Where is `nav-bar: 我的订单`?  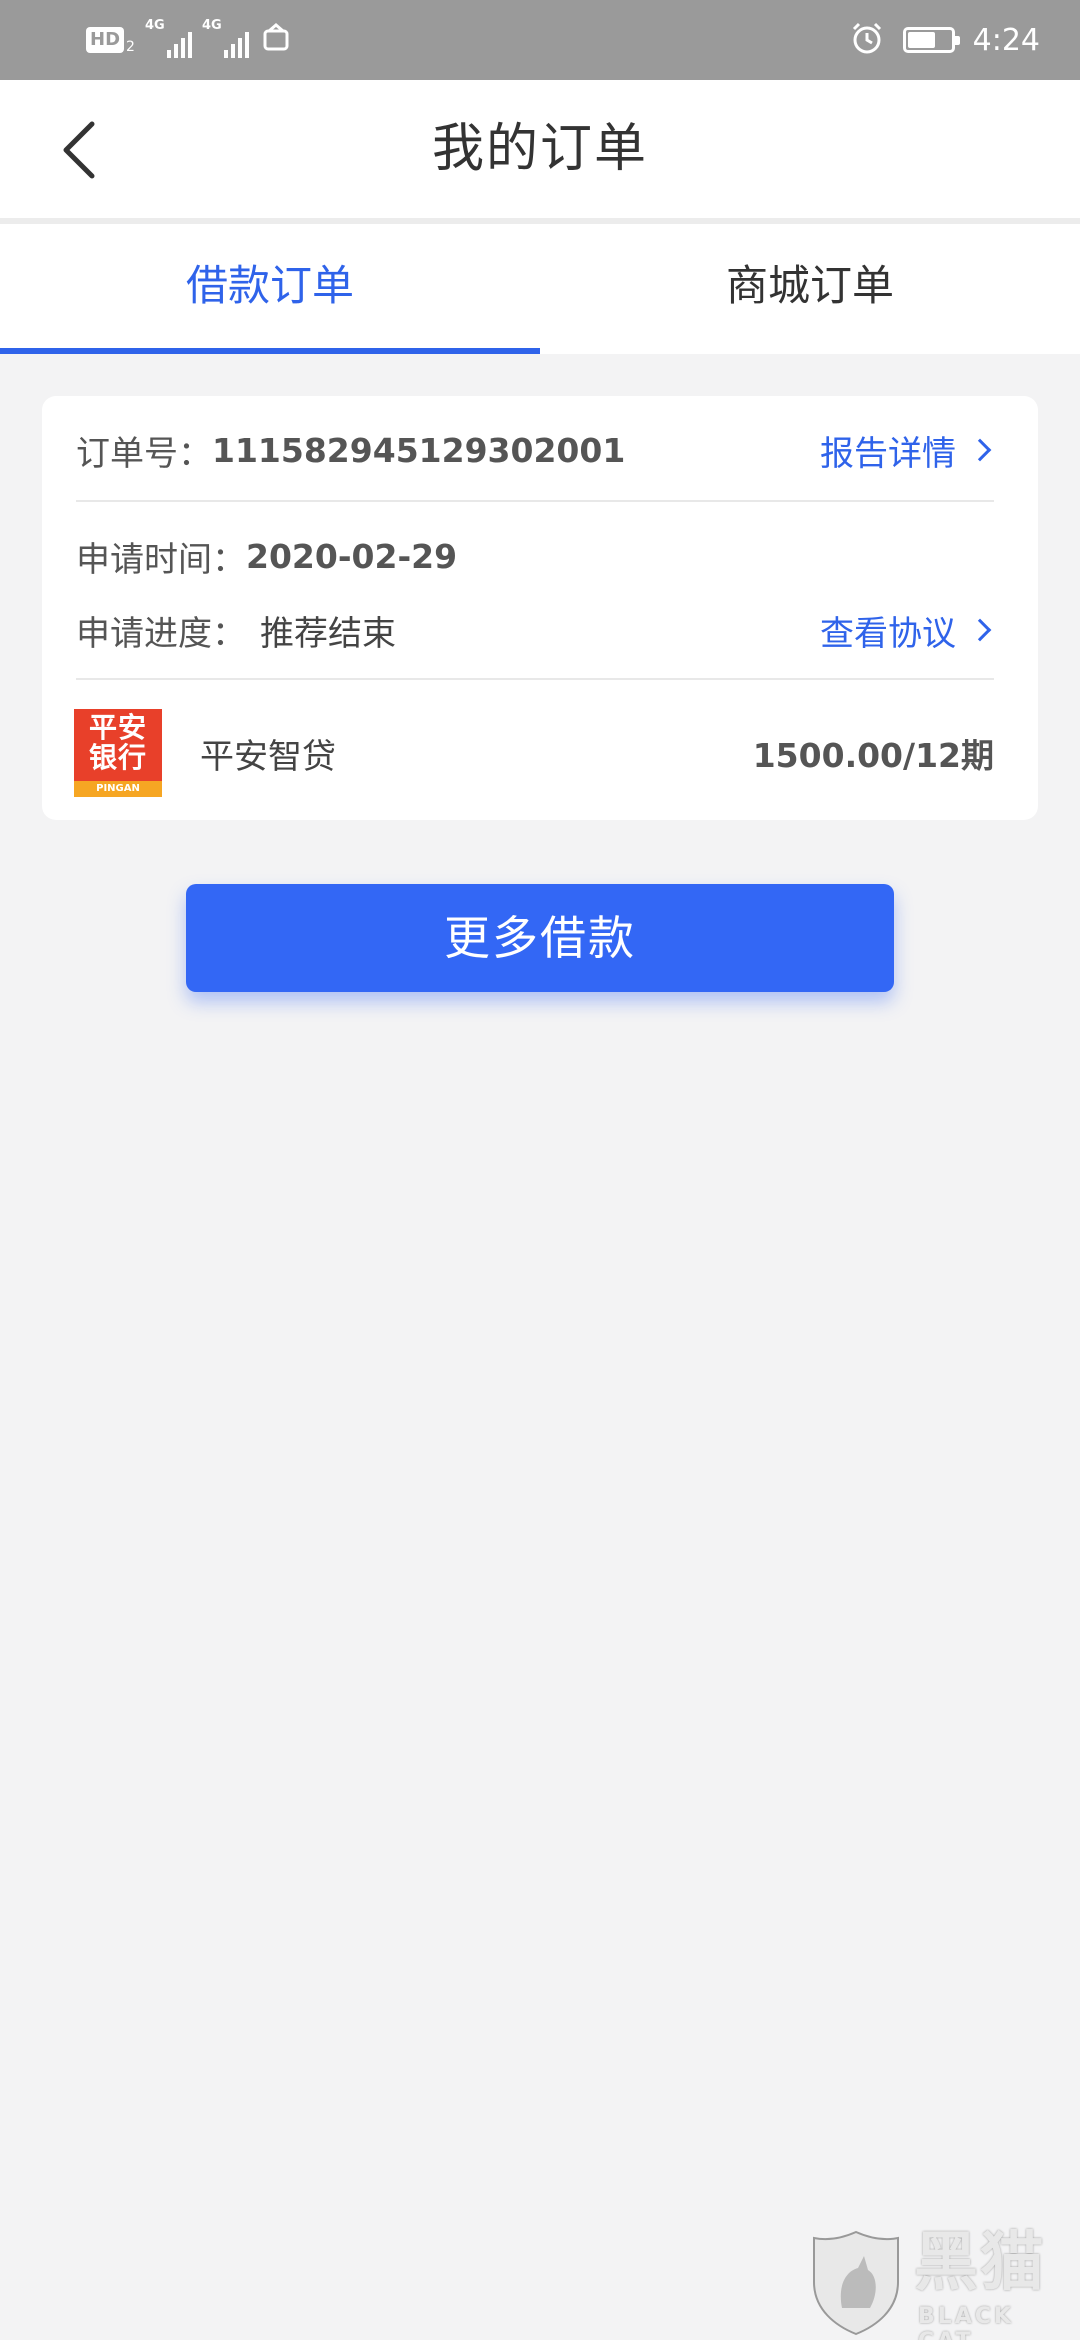 nav-bar: 我的订单 is located at coordinates (540, 149).